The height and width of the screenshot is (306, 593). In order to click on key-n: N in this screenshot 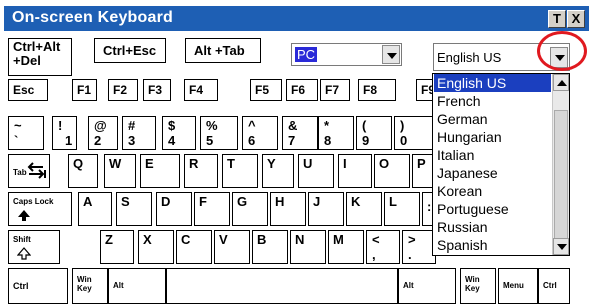, I will do `click(308, 247)`.